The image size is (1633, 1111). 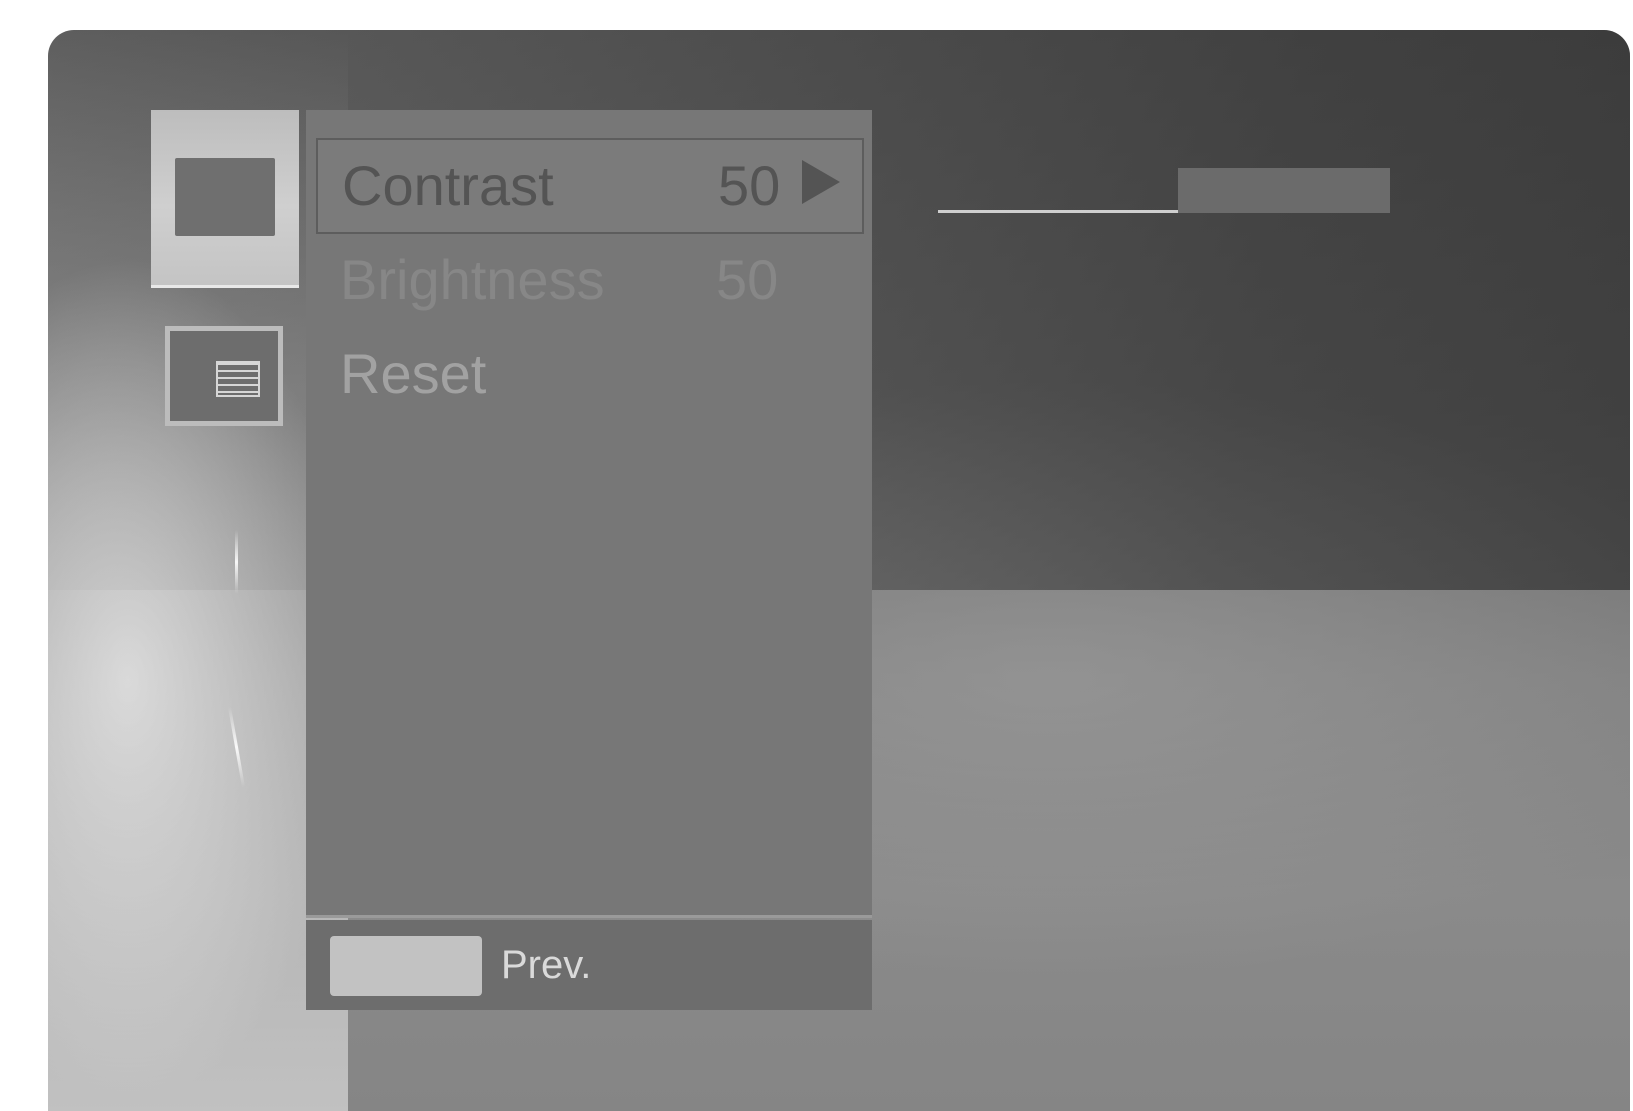 I want to click on menu-item-label: Brightness, so click(x=472, y=279).